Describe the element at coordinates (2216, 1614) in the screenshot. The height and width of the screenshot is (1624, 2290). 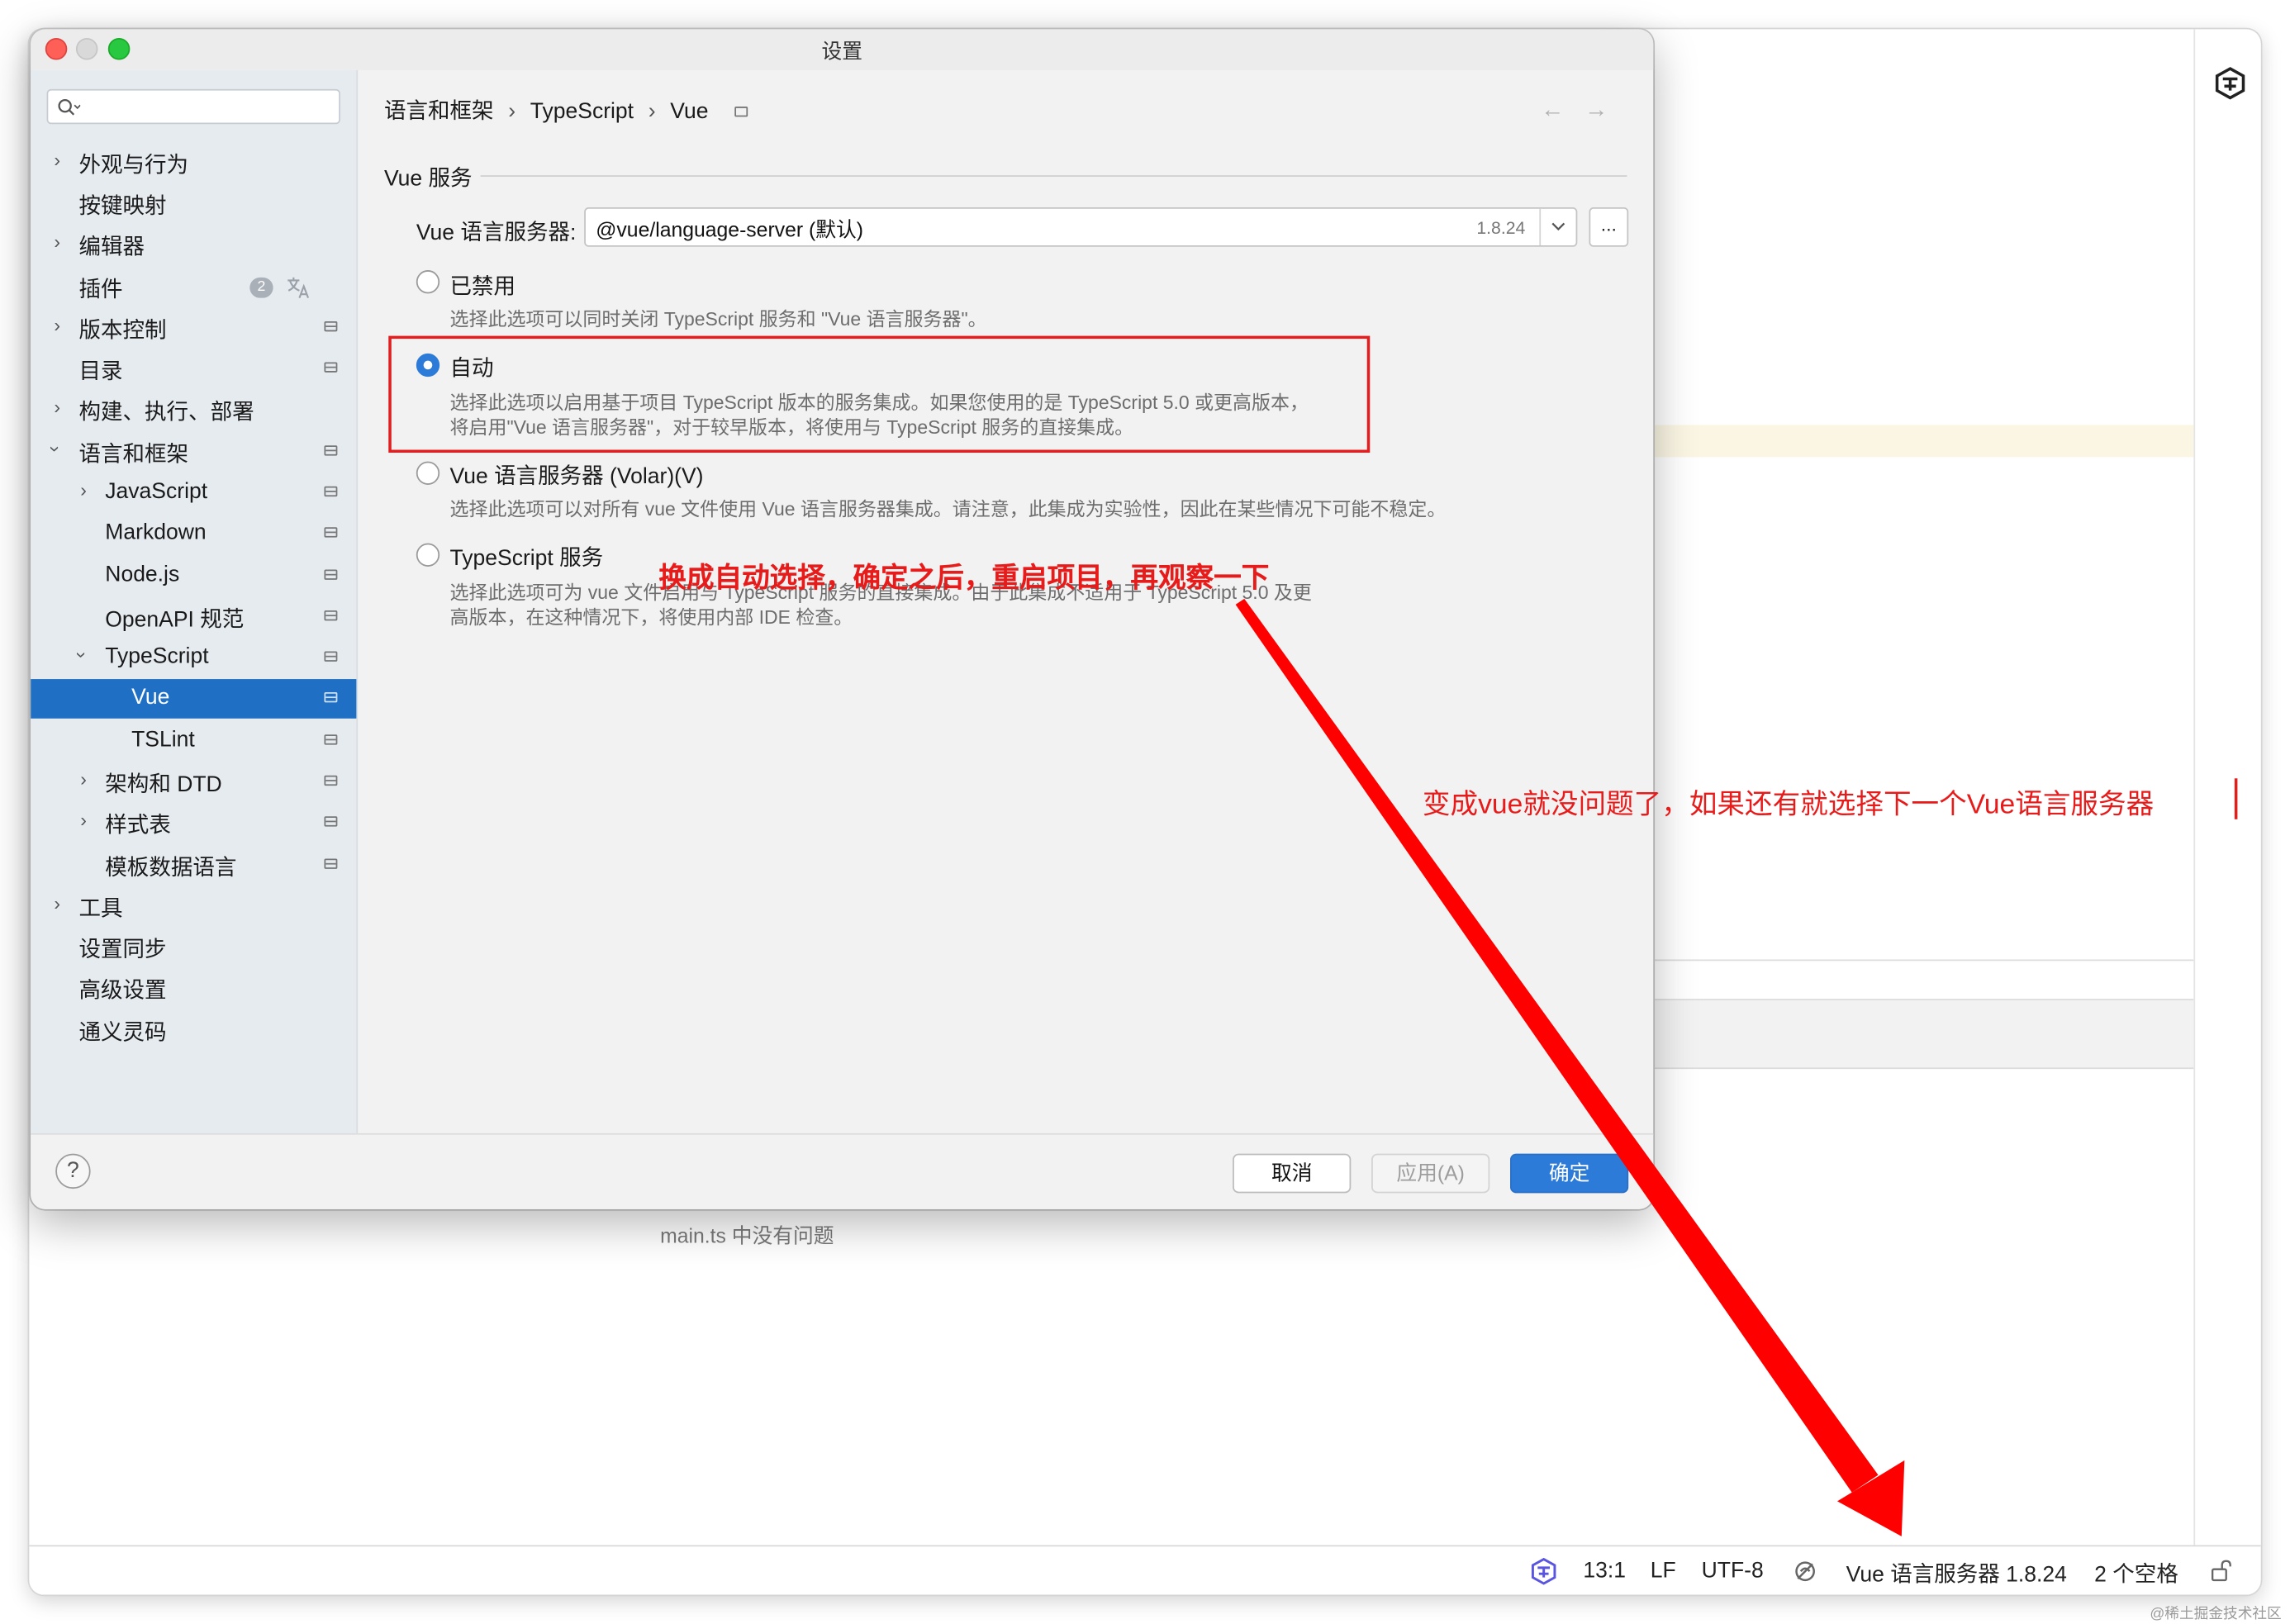
I see `watermark: @稀土掘金技术社区` at that location.